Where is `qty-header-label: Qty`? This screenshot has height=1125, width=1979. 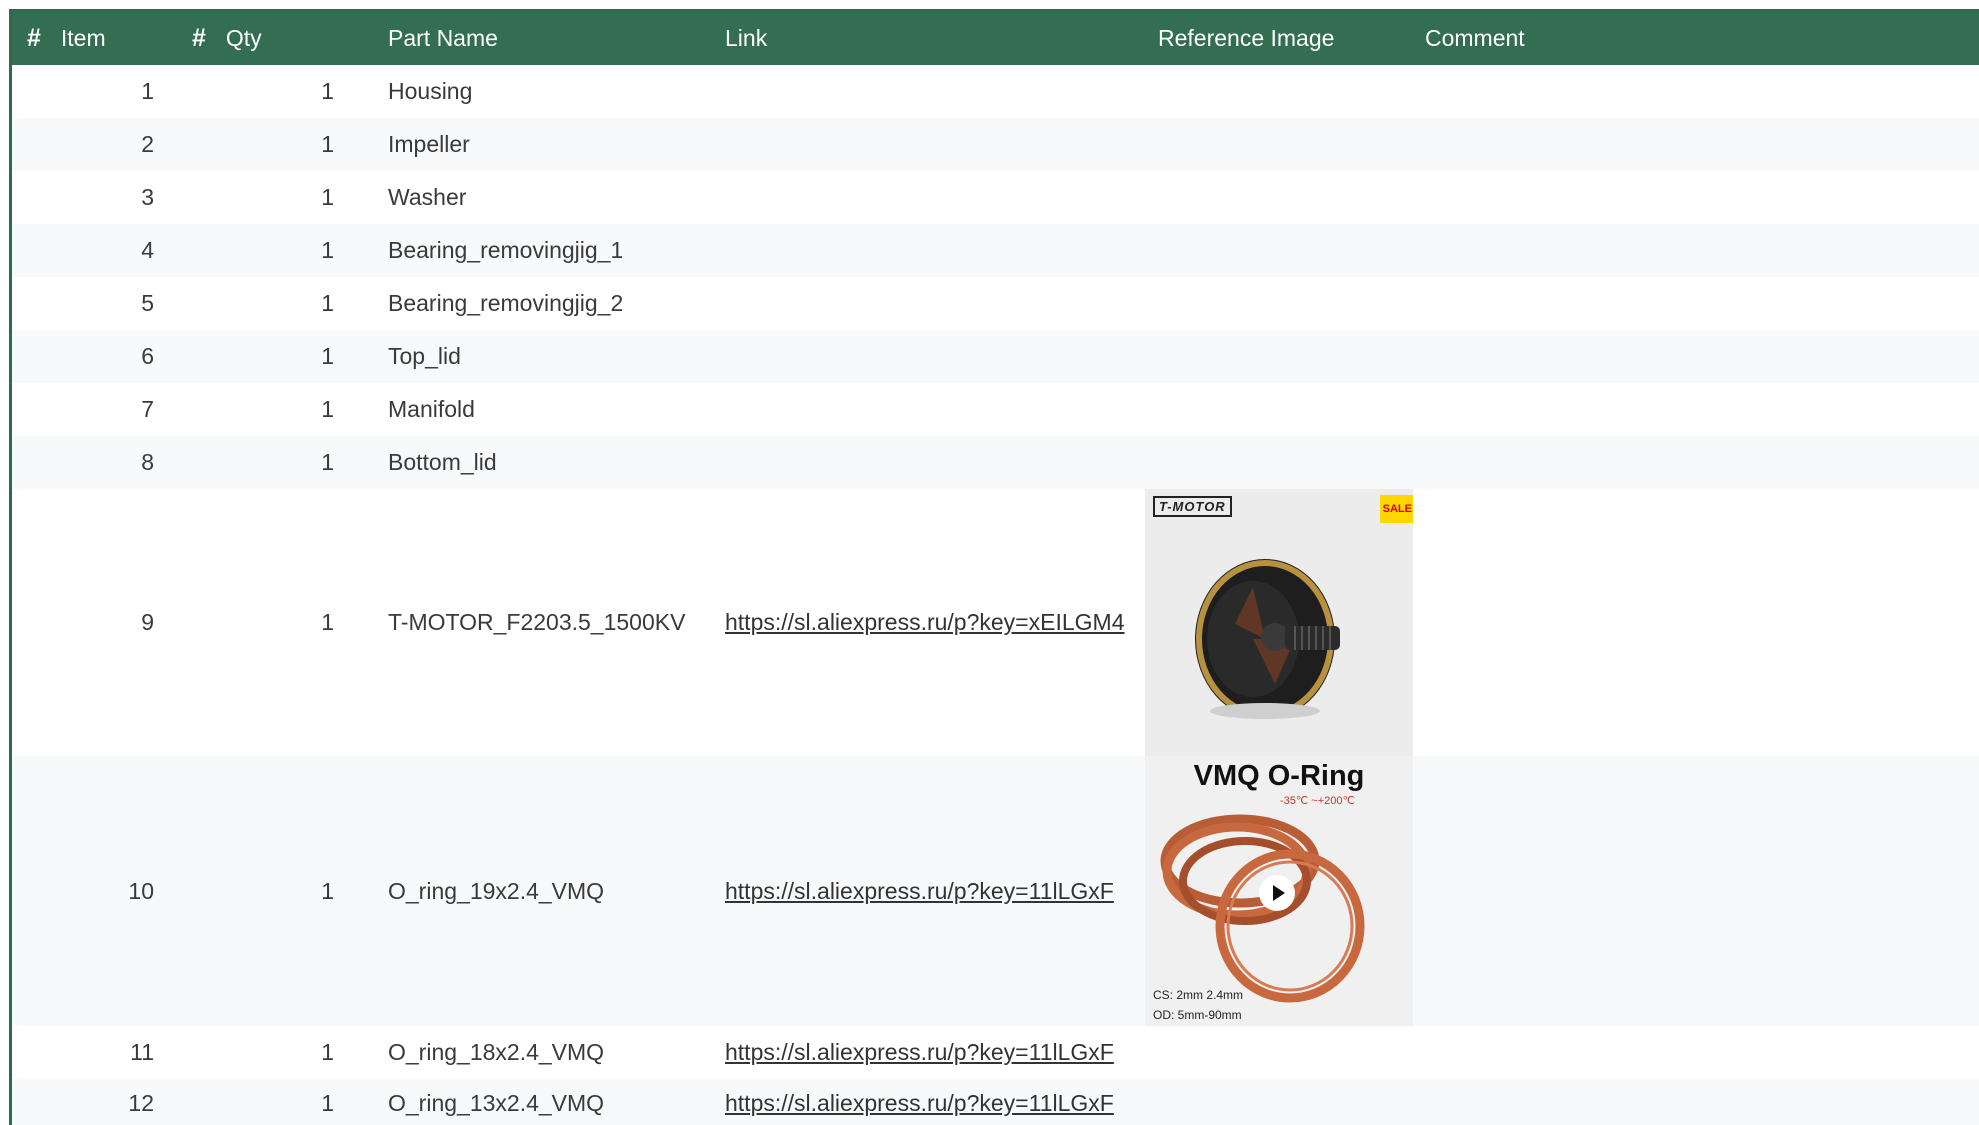
qty-header-label: Qty is located at coordinates (243, 38).